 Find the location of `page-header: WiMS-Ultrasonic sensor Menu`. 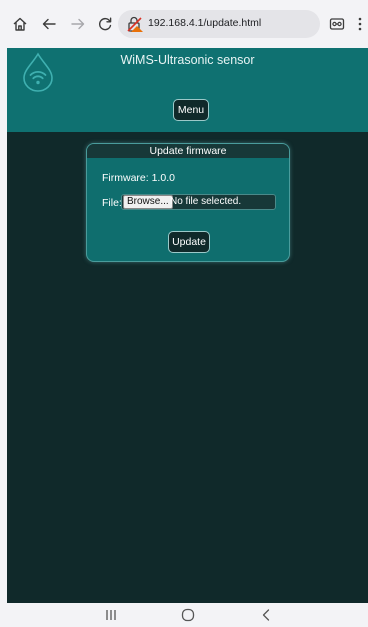

page-header: WiMS-Ultrasonic sensor Menu is located at coordinates (187, 90).